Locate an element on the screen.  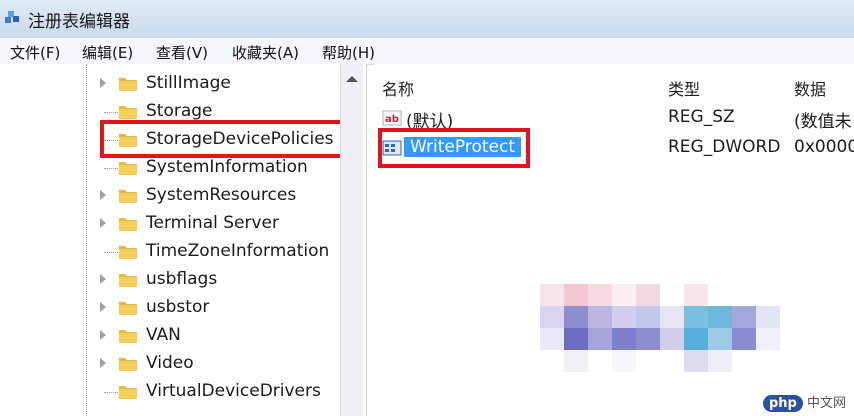
registry-editor-icon is located at coordinates (12, 17).